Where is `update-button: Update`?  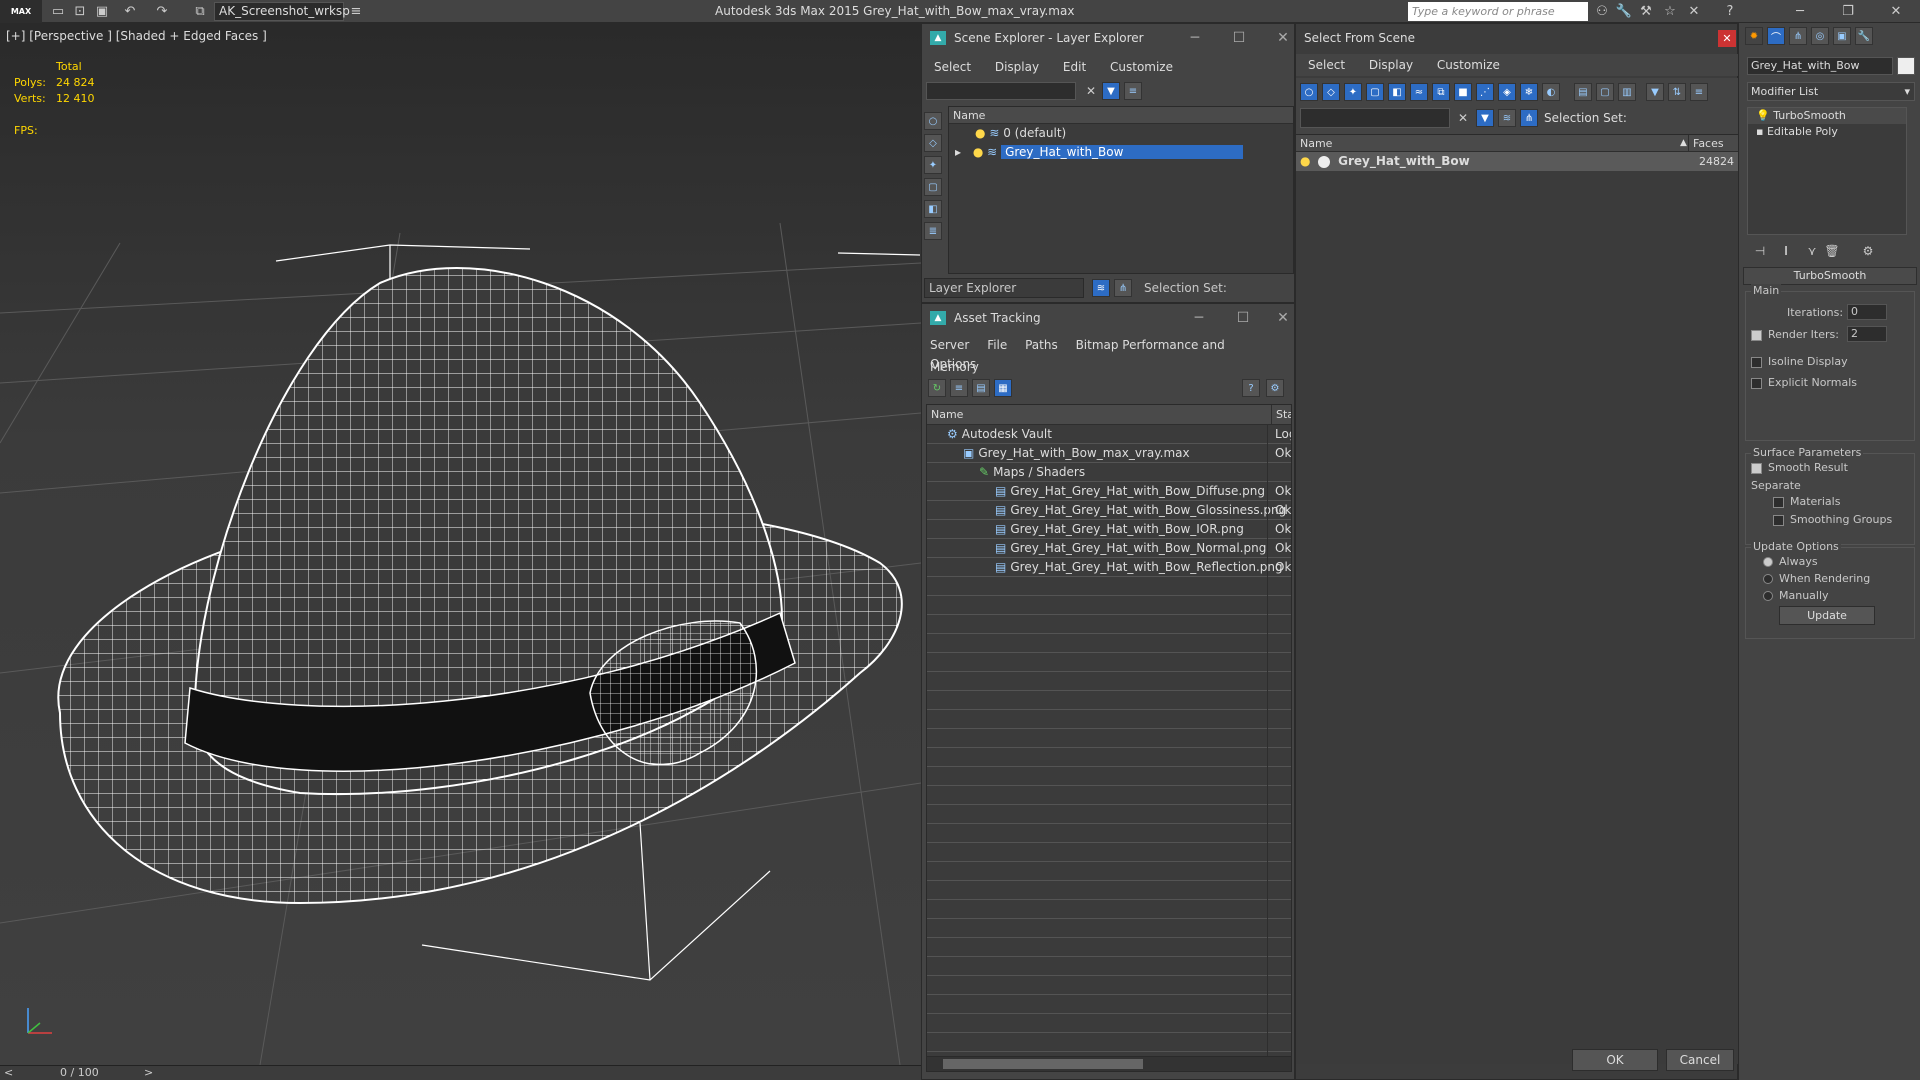
update-button: Update is located at coordinates (1827, 615).